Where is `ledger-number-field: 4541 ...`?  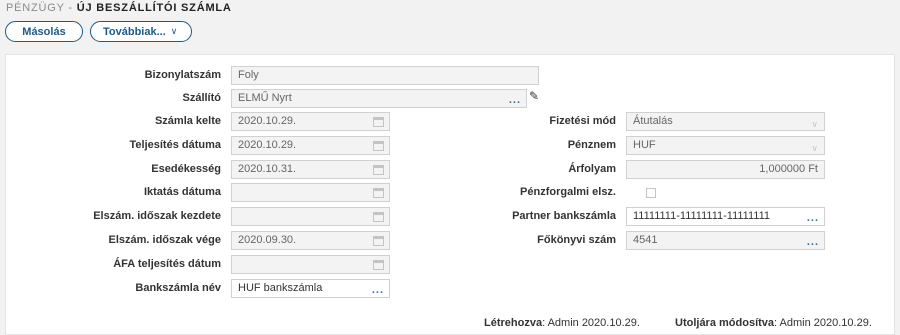 ledger-number-field: 4541 ... is located at coordinates (725, 240).